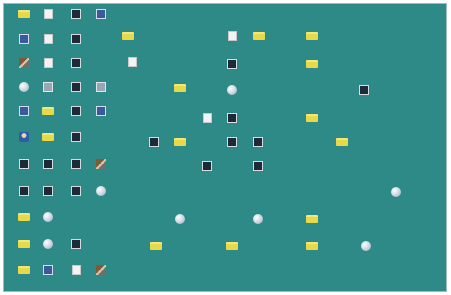 The width and height of the screenshot is (451, 295). Describe the element at coordinates (101, 164) in the screenshot. I see `tool-icon` at that location.